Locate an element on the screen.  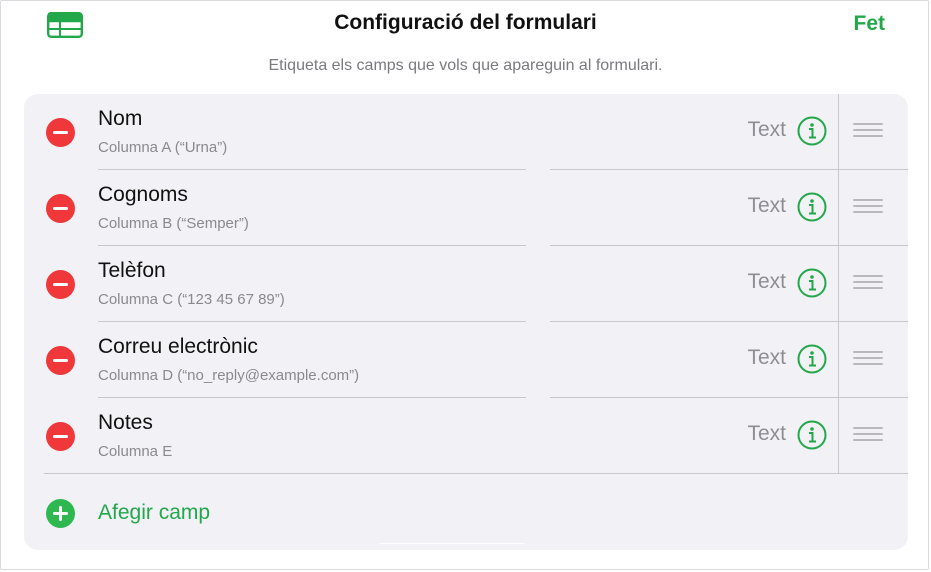
done-button: Fet is located at coordinates (870, 24).